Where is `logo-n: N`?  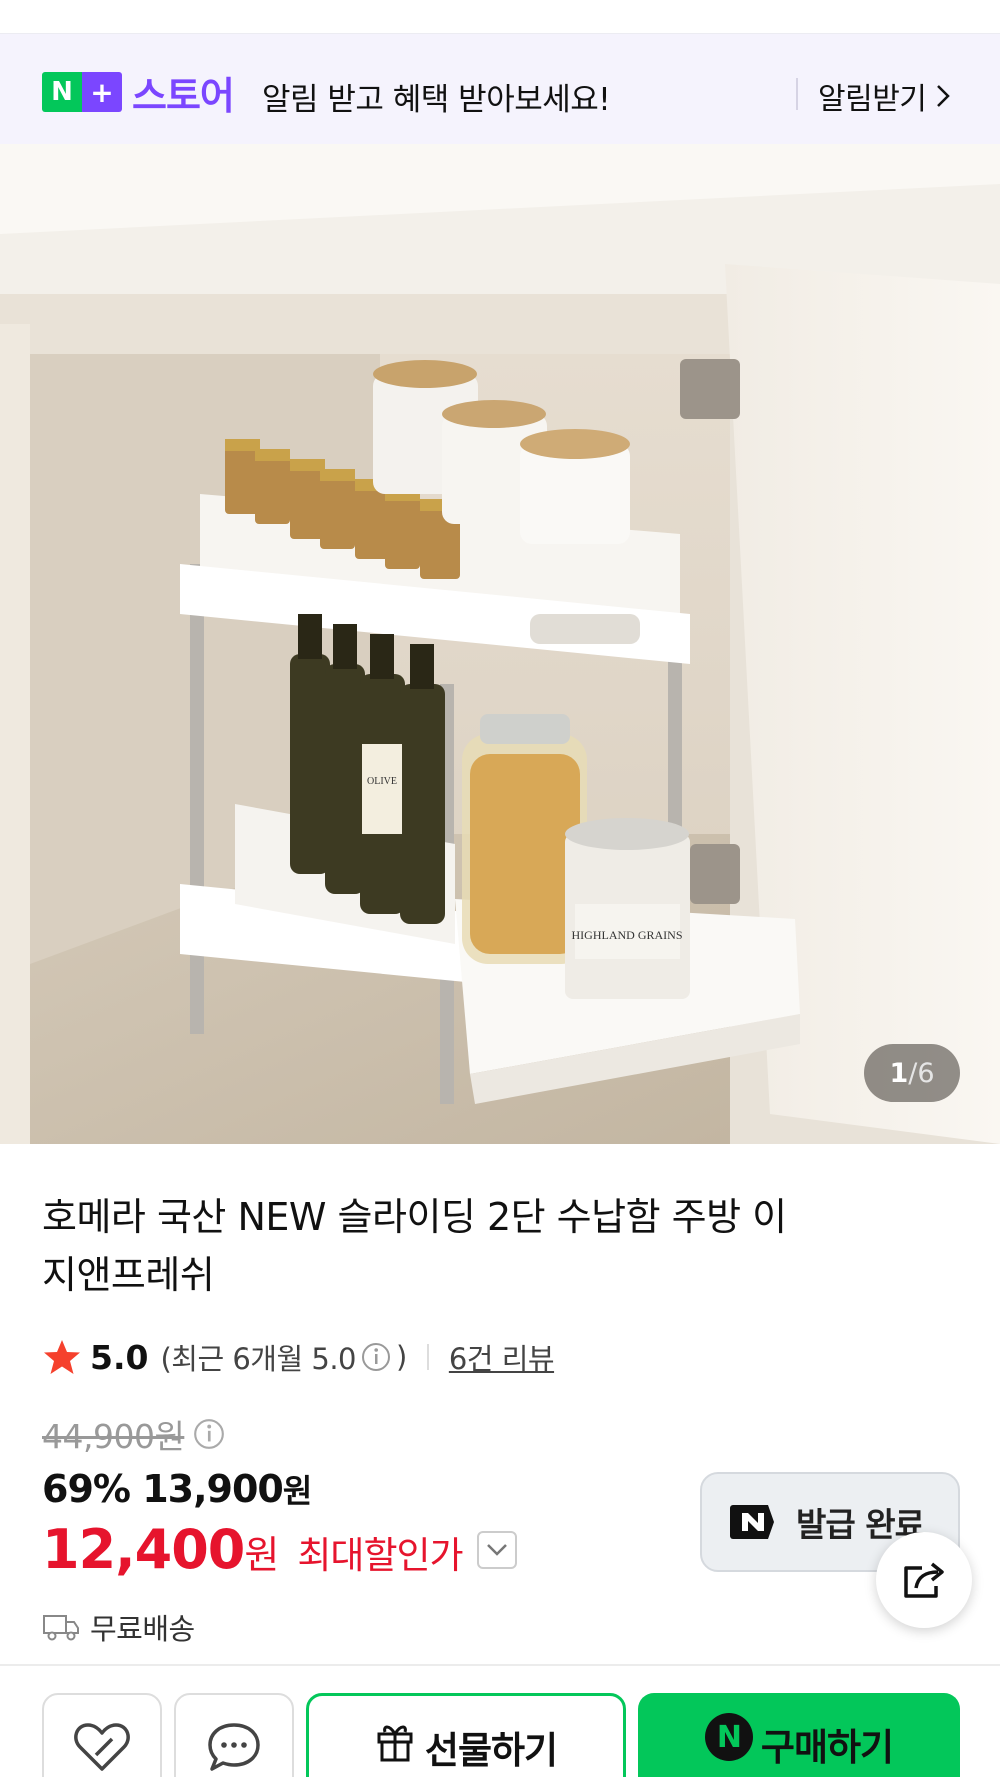 logo-n: N is located at coordinates (62, 92).